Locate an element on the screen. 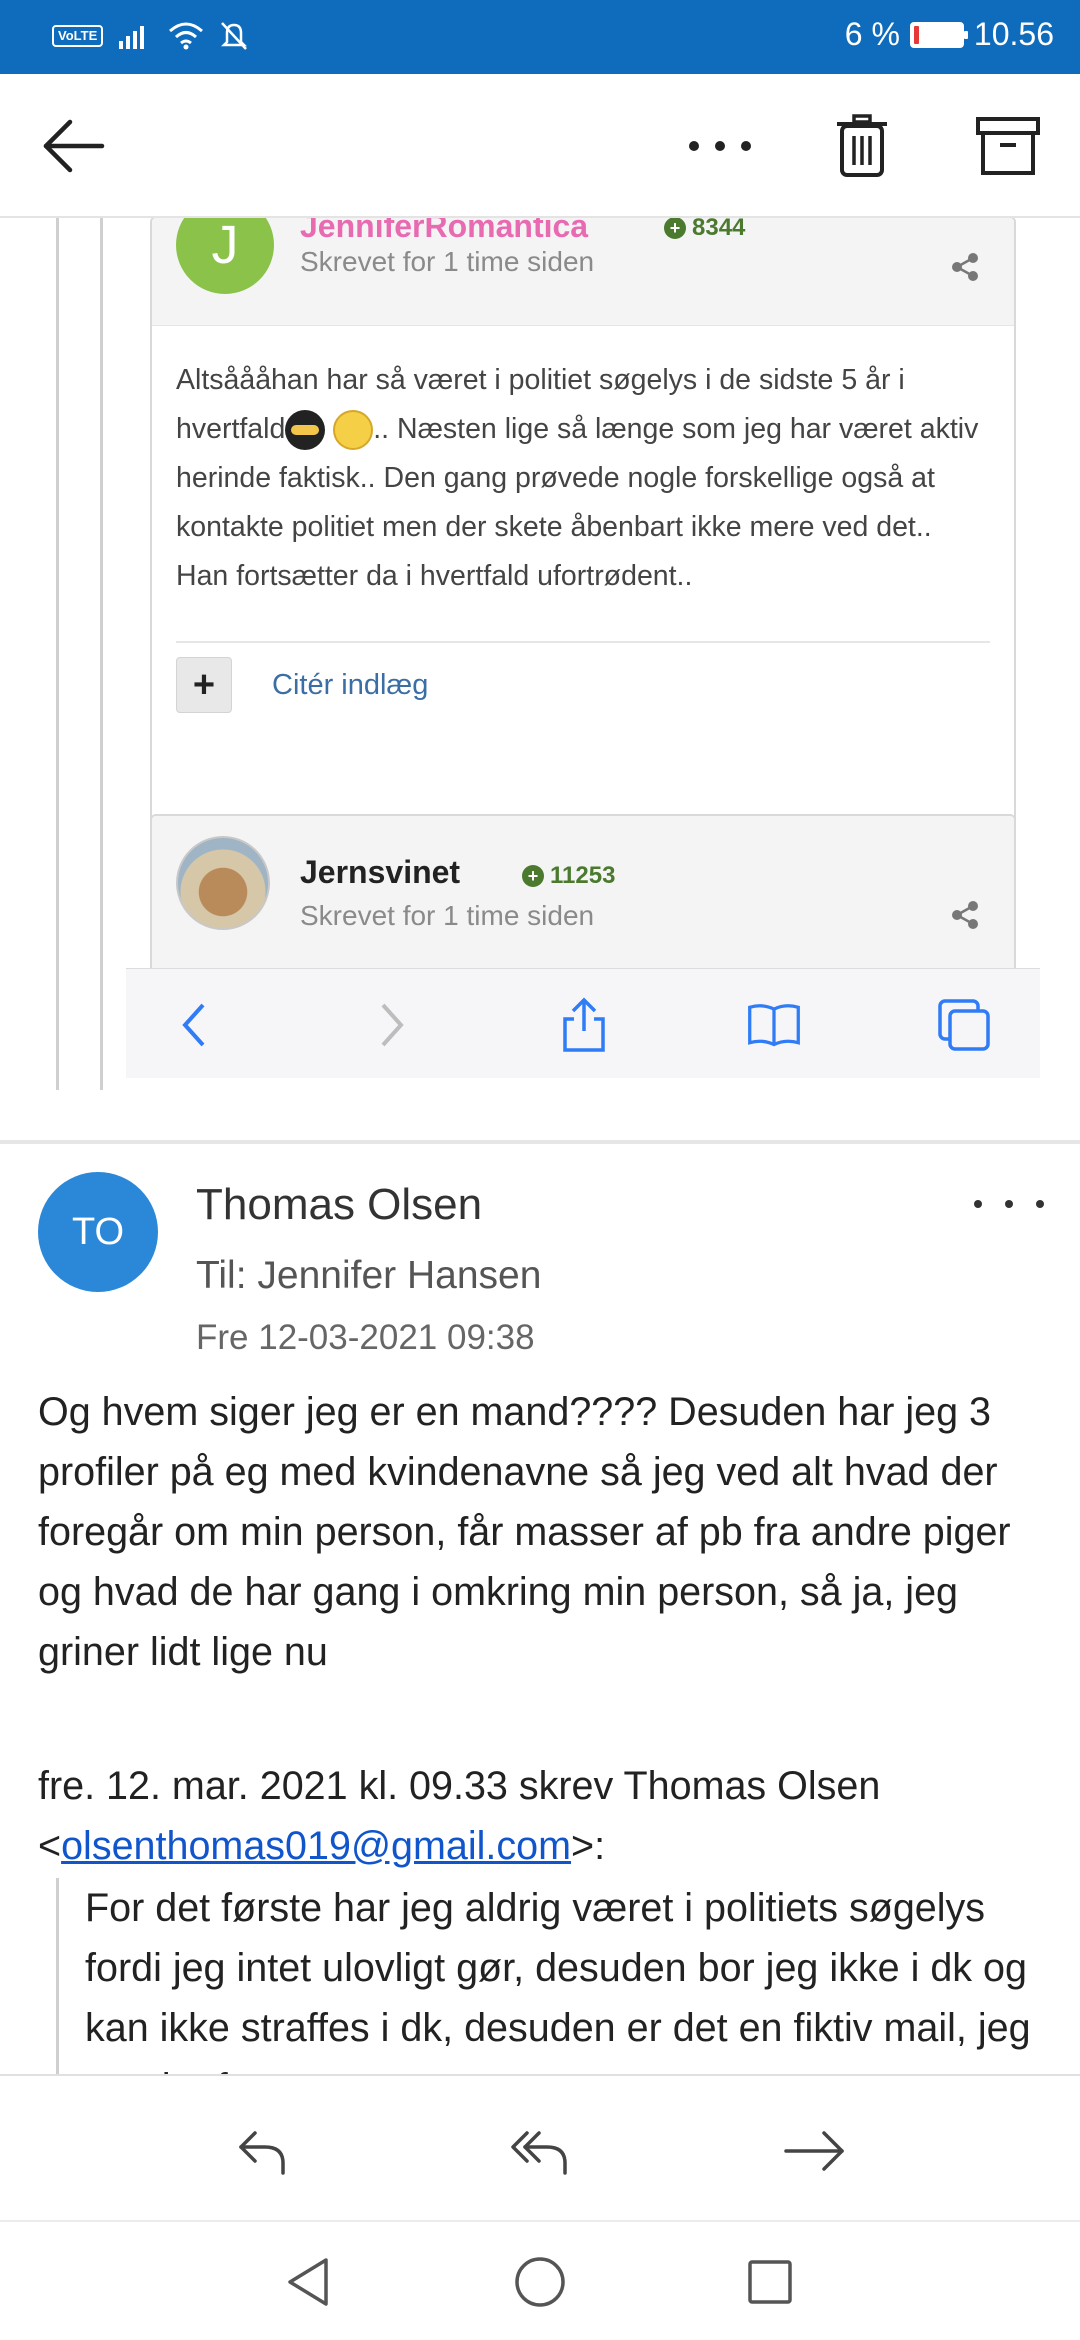 Image resolution: width=1080 pixels, height=2340 pixels. quote-lt: < is located at coordinates (50, 1846).